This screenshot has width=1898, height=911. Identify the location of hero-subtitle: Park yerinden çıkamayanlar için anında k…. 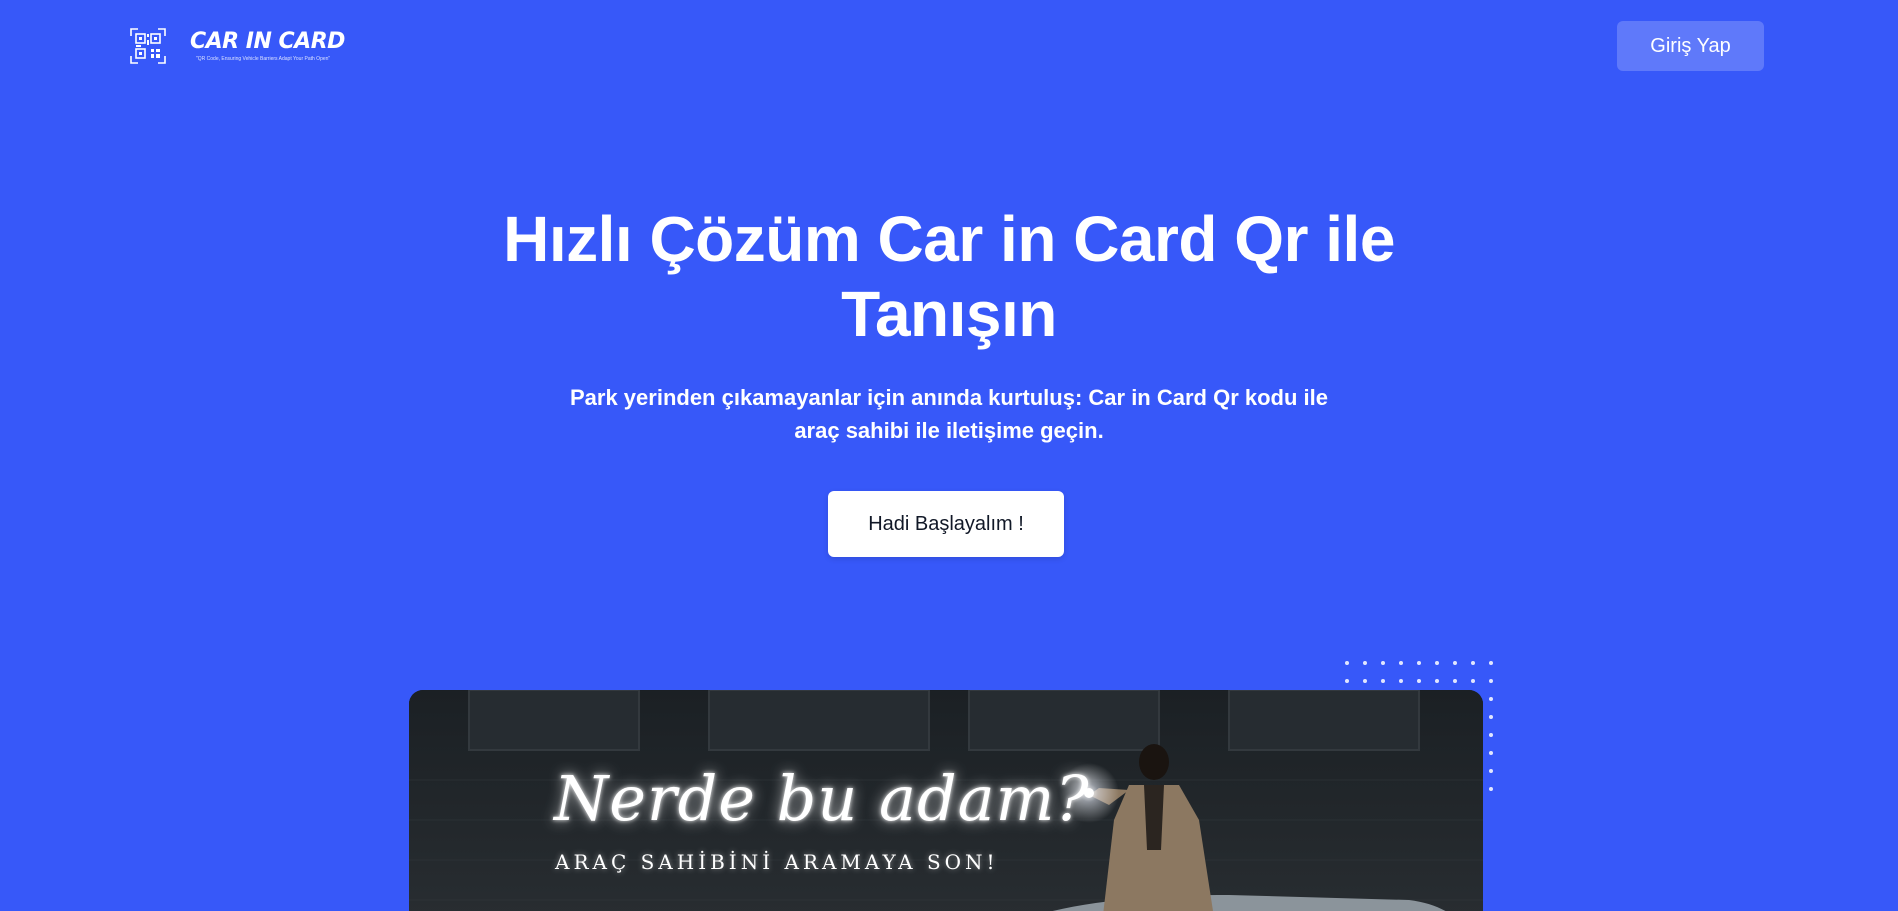
(949, 414).